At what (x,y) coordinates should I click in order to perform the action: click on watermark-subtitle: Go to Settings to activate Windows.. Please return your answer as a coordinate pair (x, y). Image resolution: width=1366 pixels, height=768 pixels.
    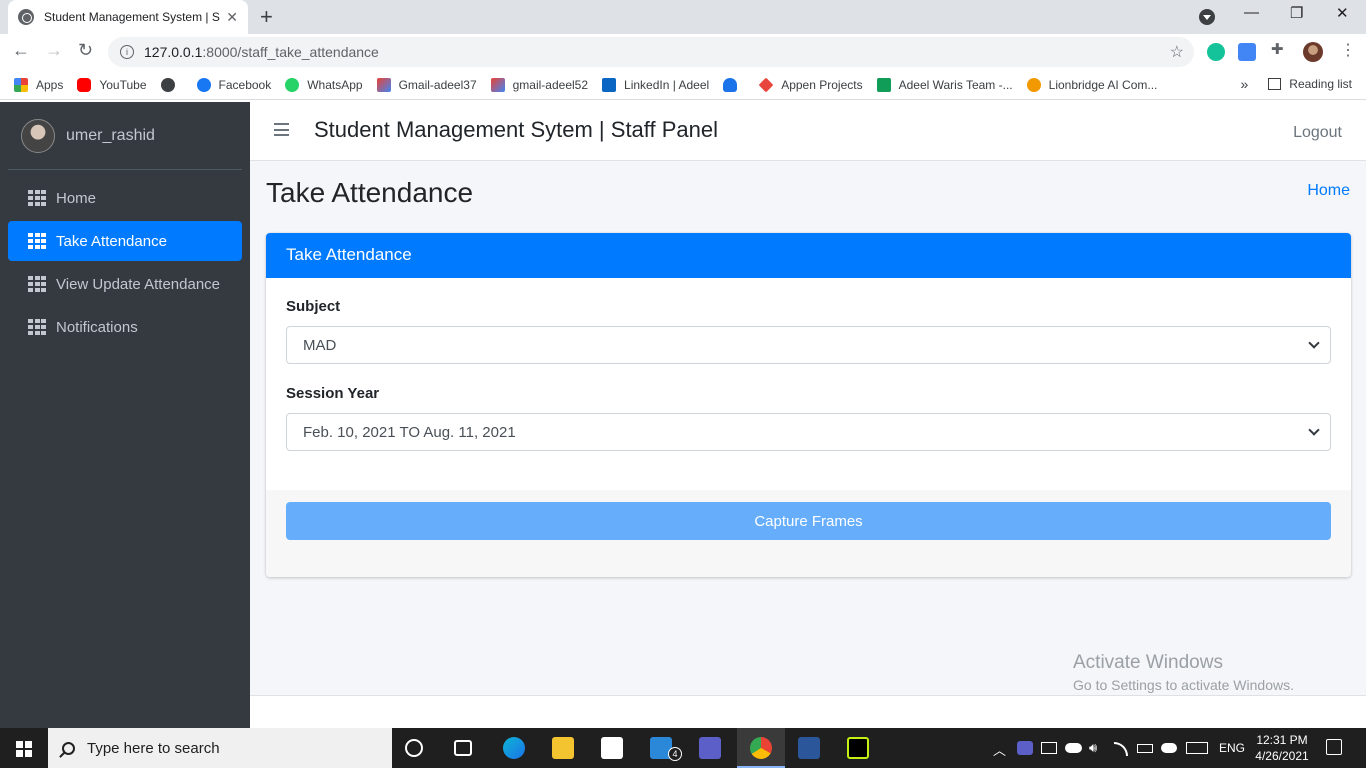
    Looking at the image, I should click on (1183, 685).